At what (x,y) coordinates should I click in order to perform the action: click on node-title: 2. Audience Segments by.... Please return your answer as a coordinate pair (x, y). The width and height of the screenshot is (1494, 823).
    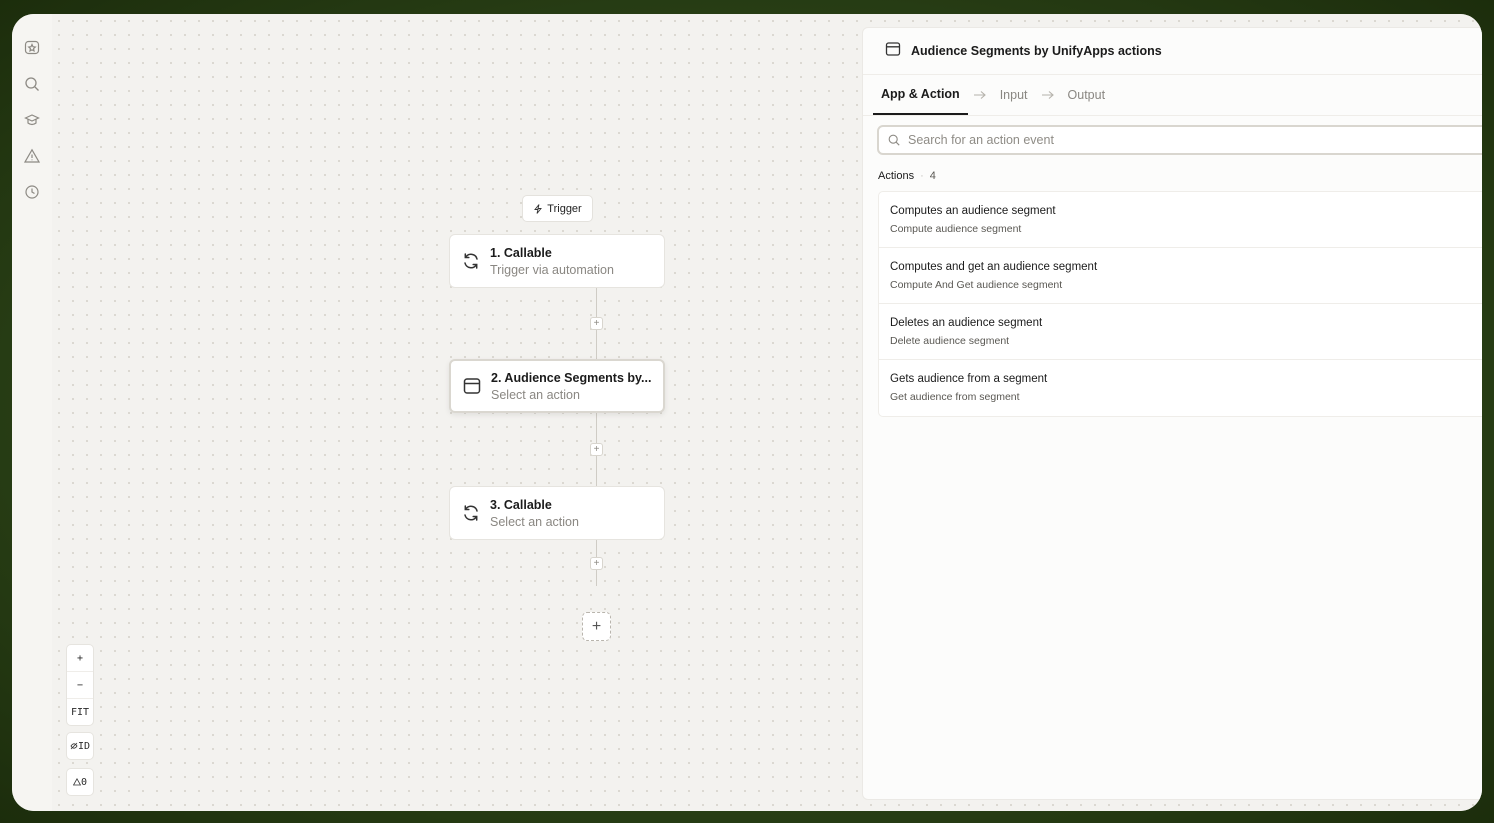
    Looking at the image, I should click on (571, 377).